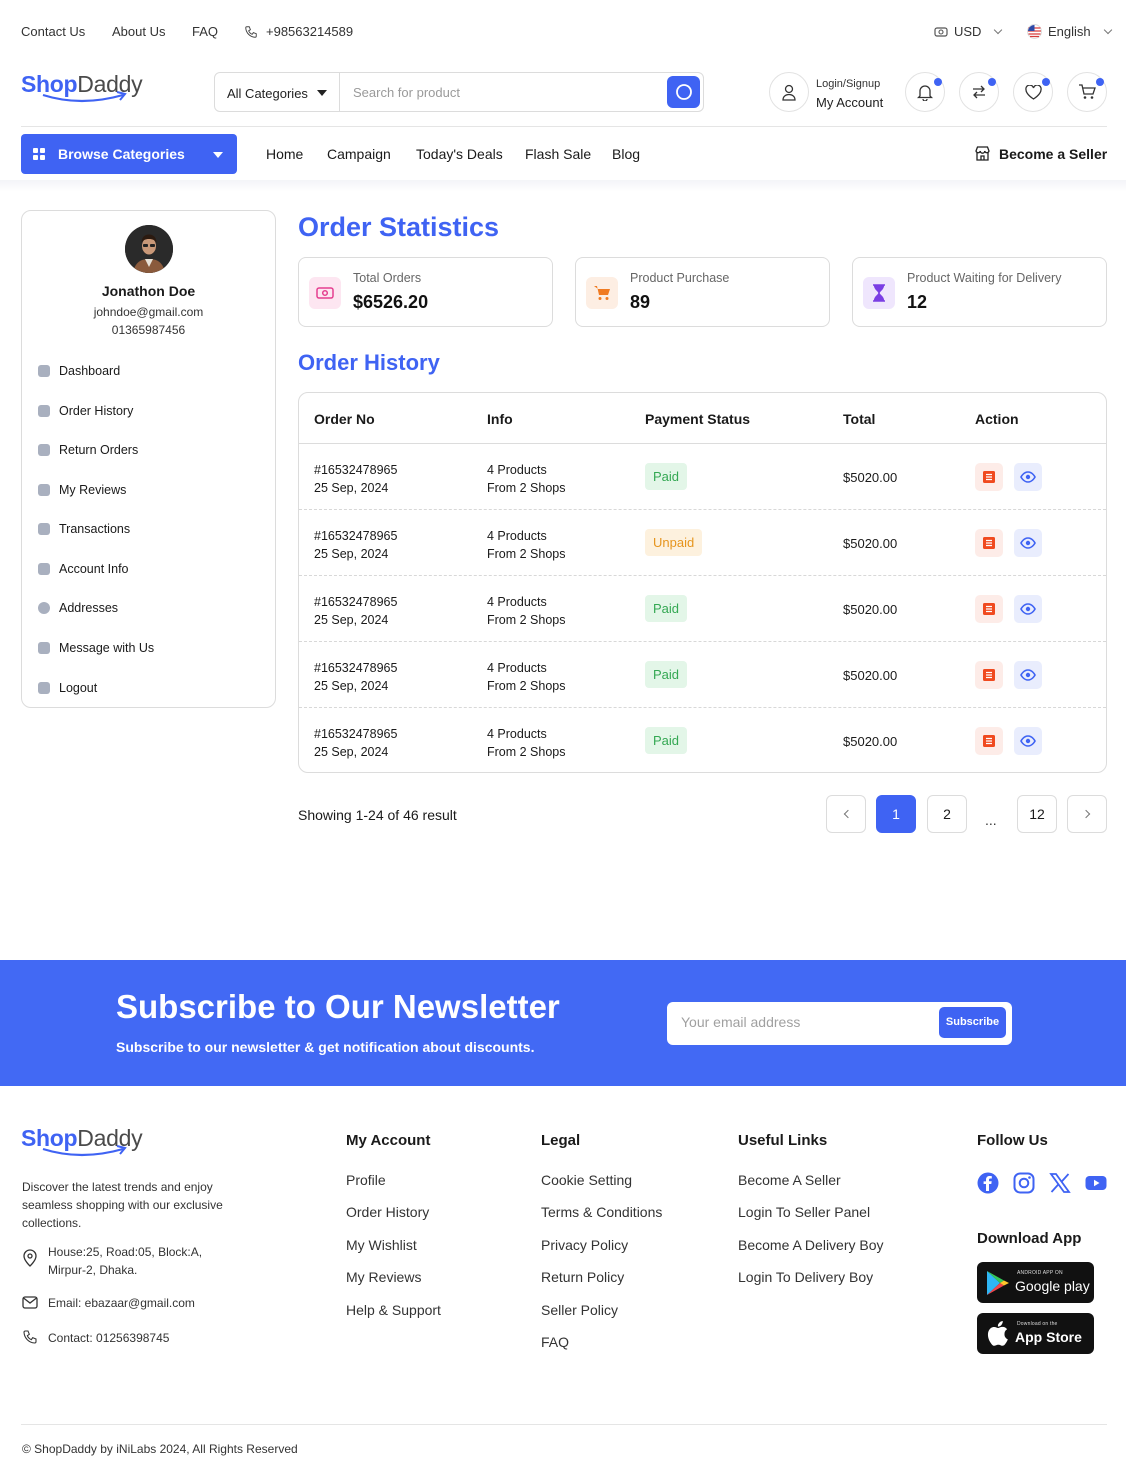 This screenshot has height=1471, width=1126. I want to click on sidebar-item-label: Transactions, so click(95, 529).